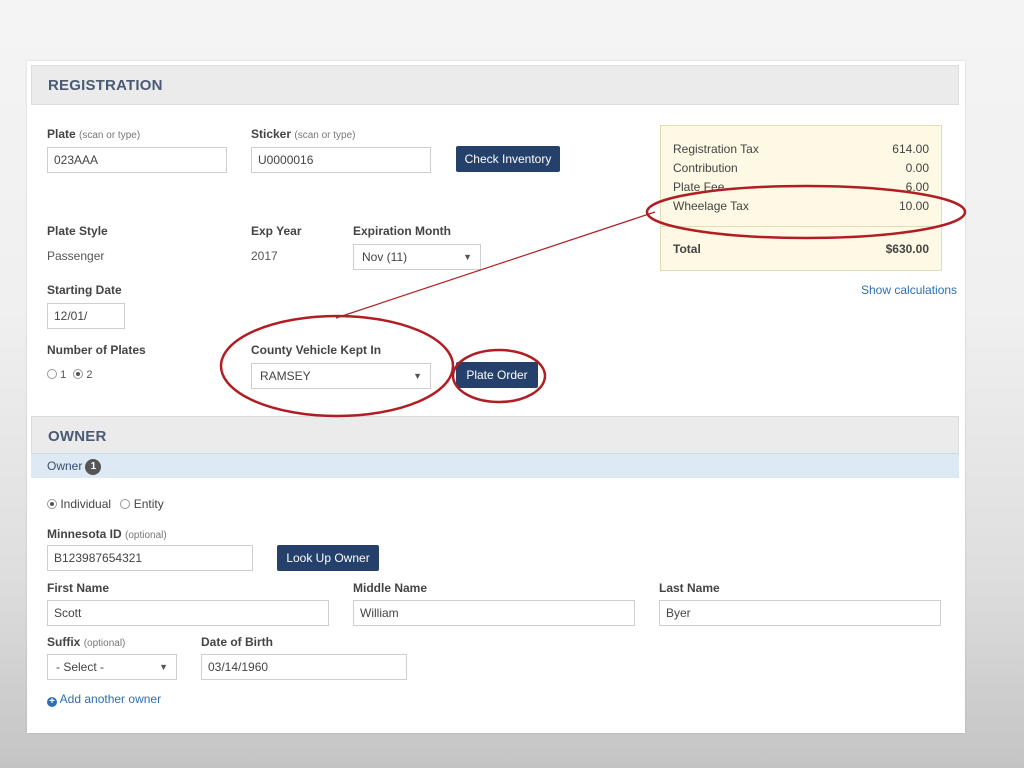 Image resolution: width=1024 pixels, height=768 pixels. I want to click on minnesota-id-hint: (optional), so click(146, 535).